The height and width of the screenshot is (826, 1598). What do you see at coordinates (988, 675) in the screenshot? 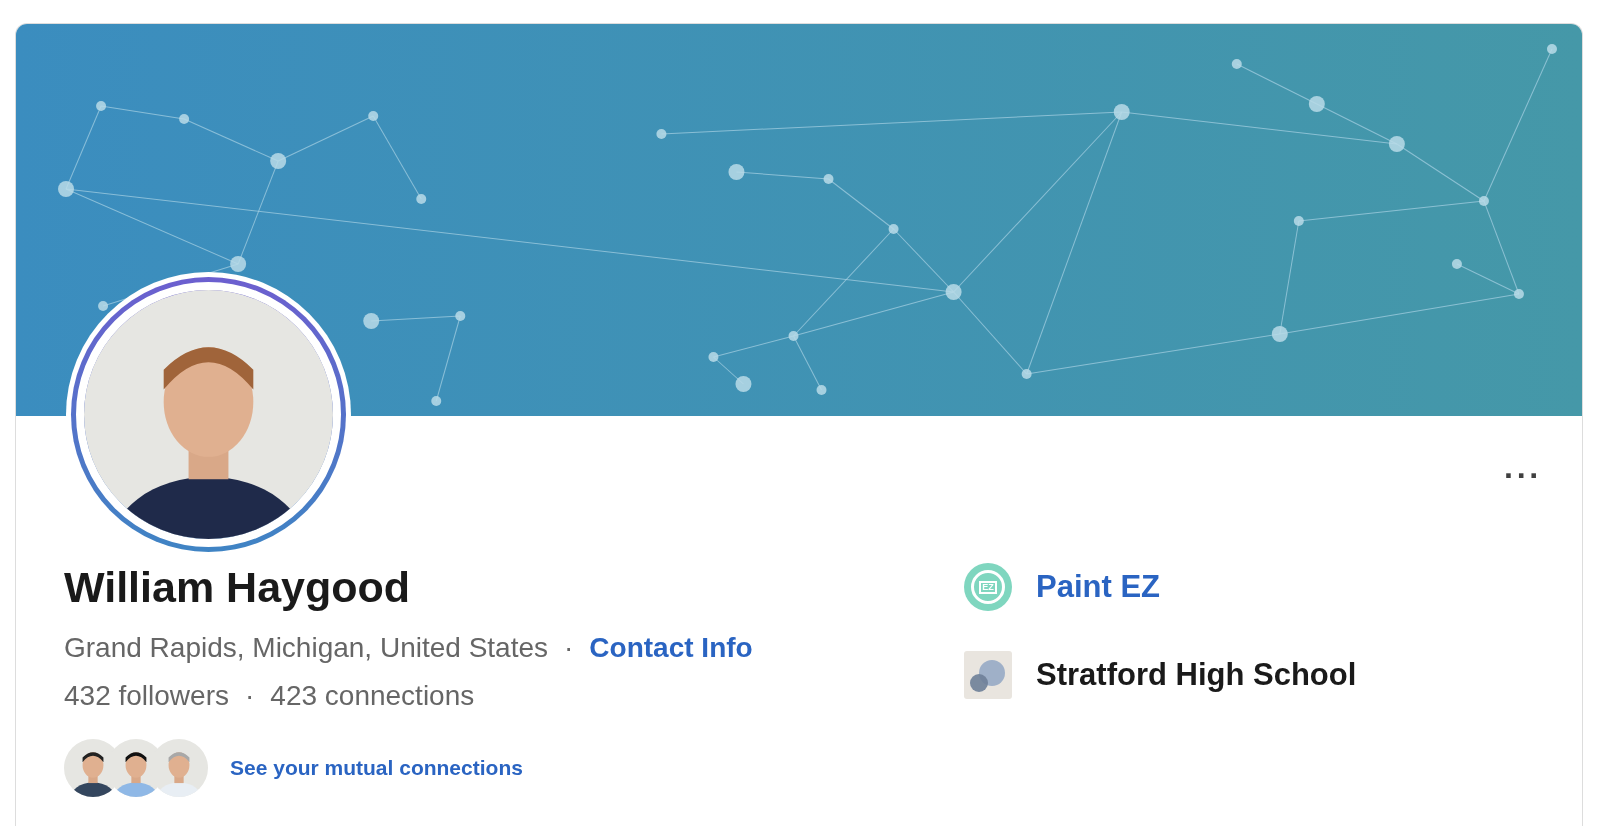
I see `school-logo-icon` at bounding box center [988, 675].